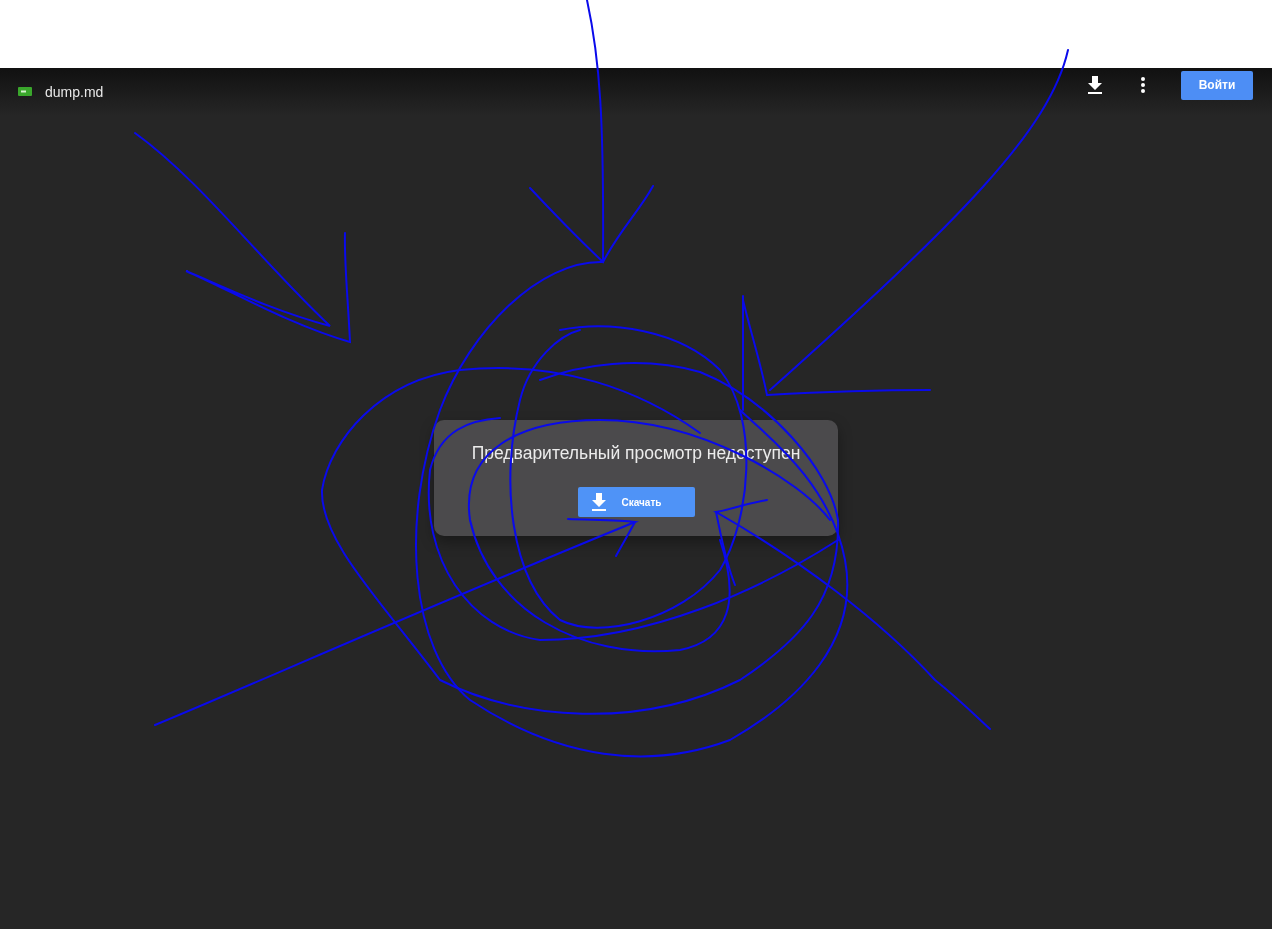 The width and height of the screenshot is (1272, 929). I want to click on more-options-icon, so click(1143, 85).